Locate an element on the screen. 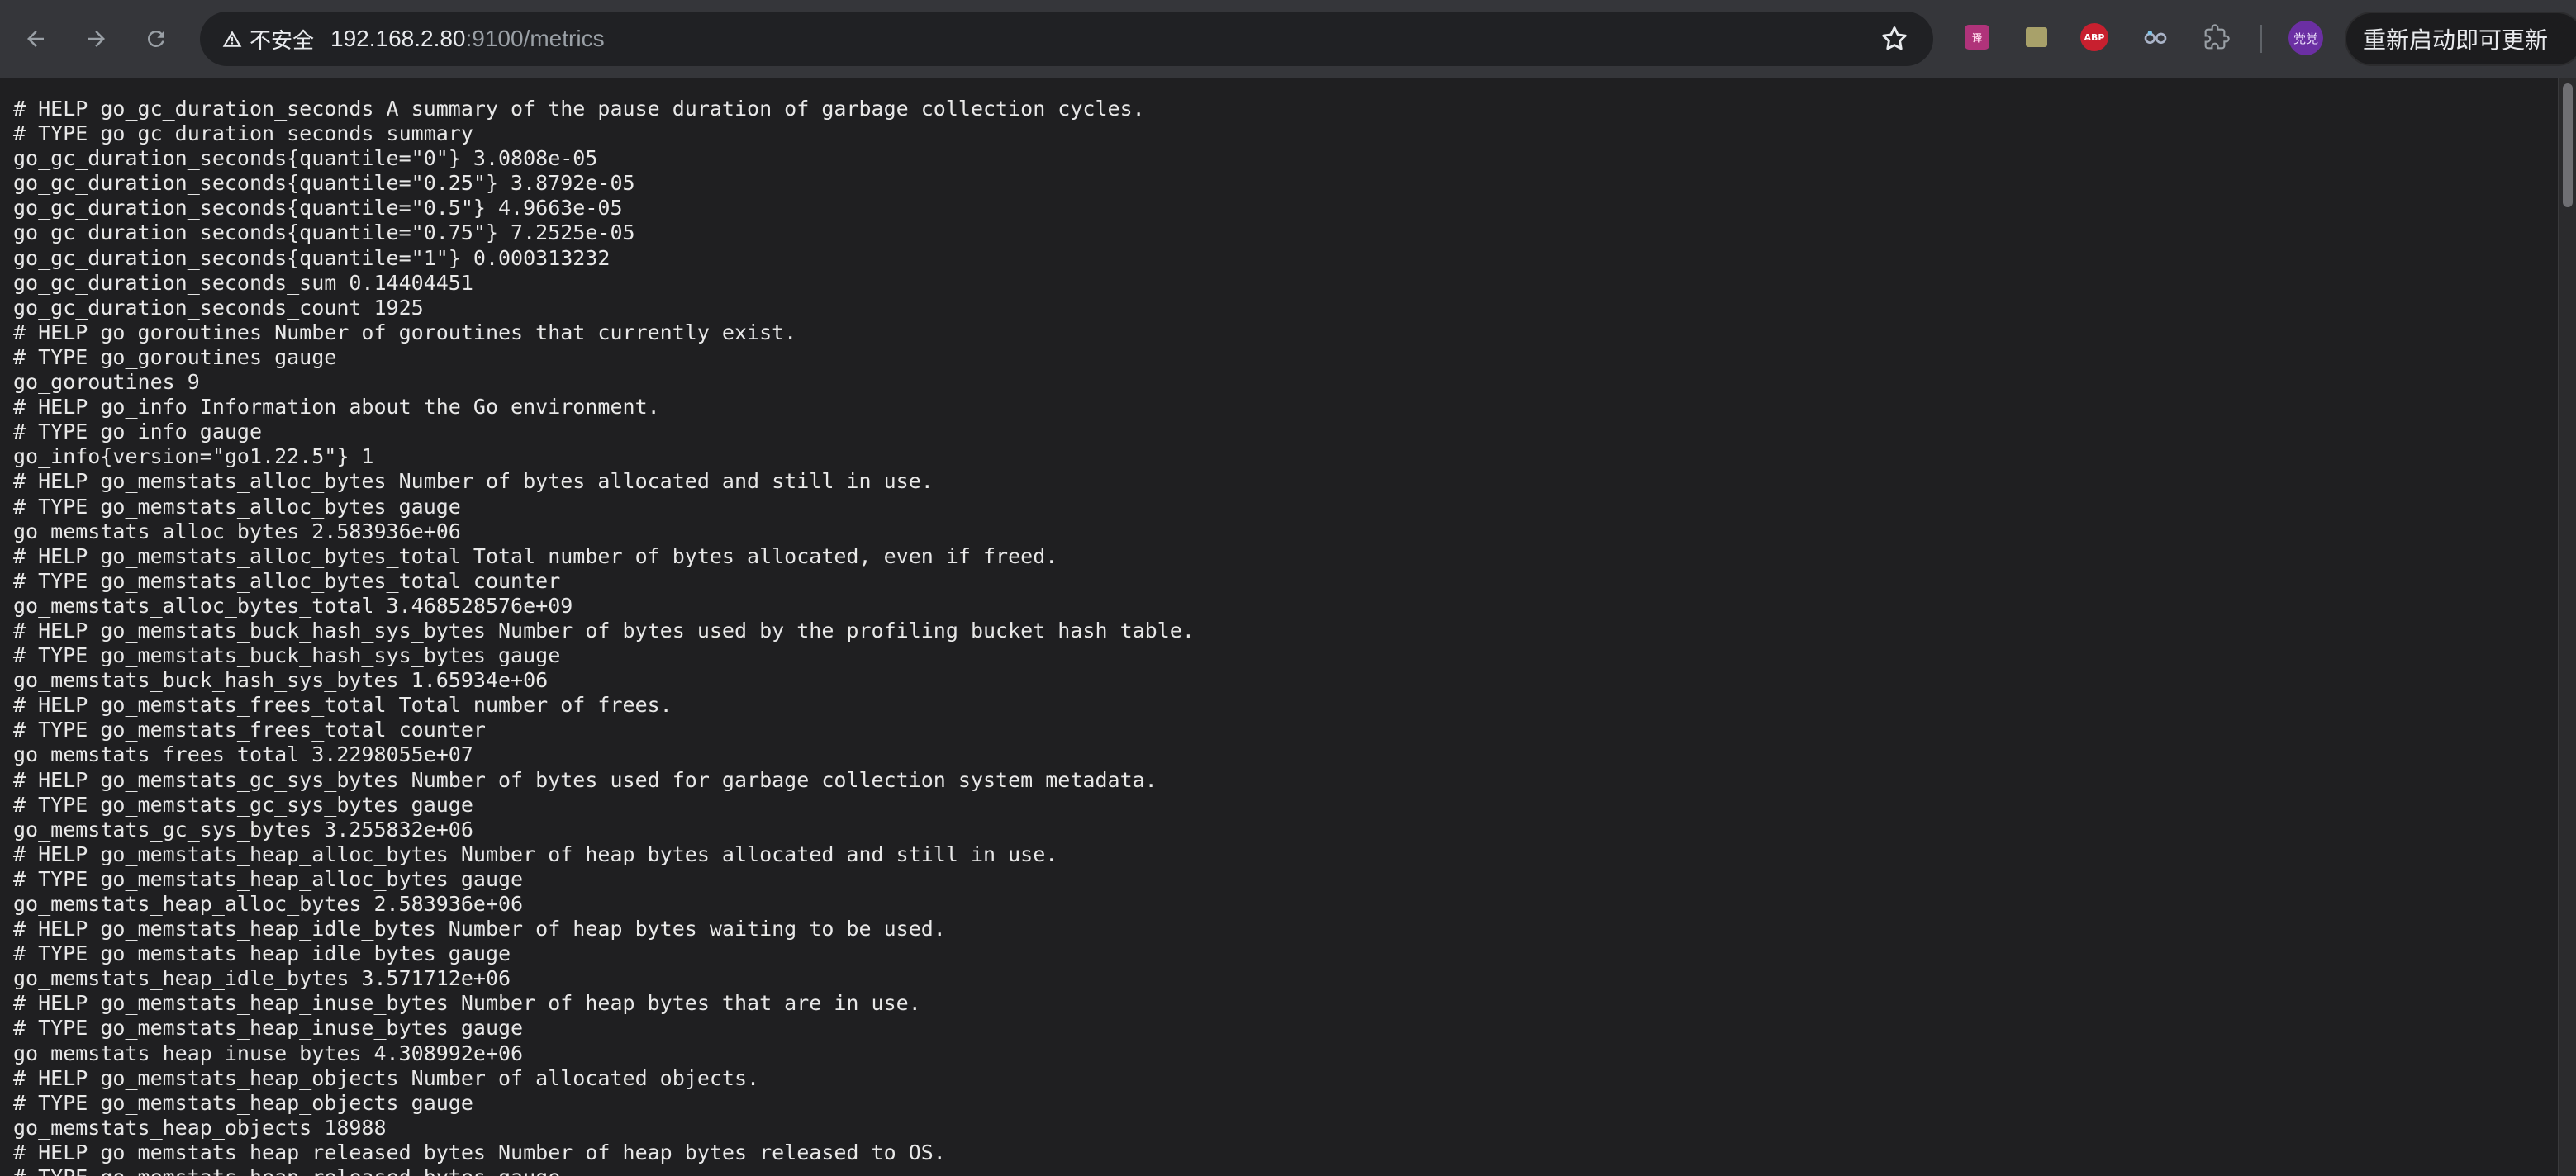  reload-icon is located at coordinates (155, 38).